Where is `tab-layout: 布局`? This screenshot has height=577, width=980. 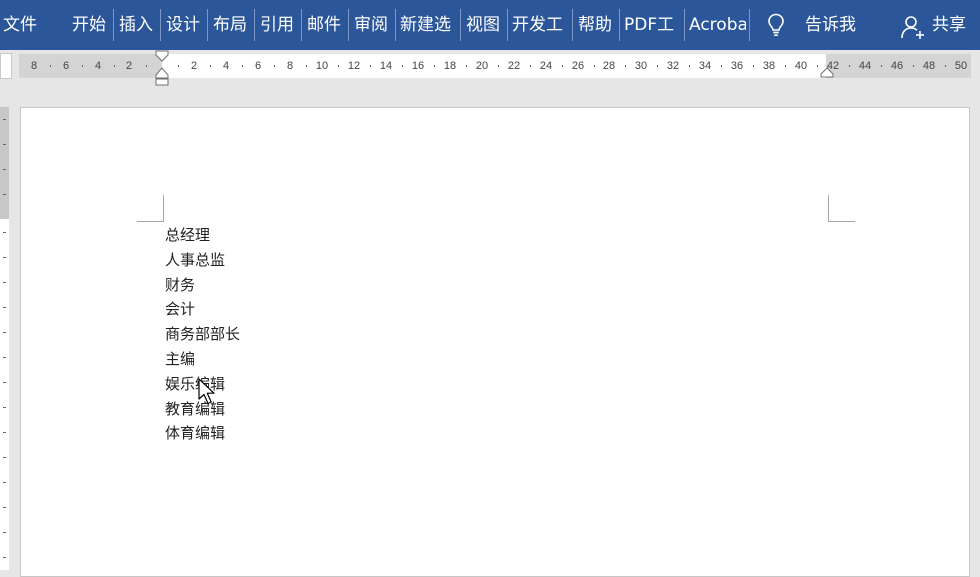 tab-layout: 布局 is located at coordinates (232, 25).